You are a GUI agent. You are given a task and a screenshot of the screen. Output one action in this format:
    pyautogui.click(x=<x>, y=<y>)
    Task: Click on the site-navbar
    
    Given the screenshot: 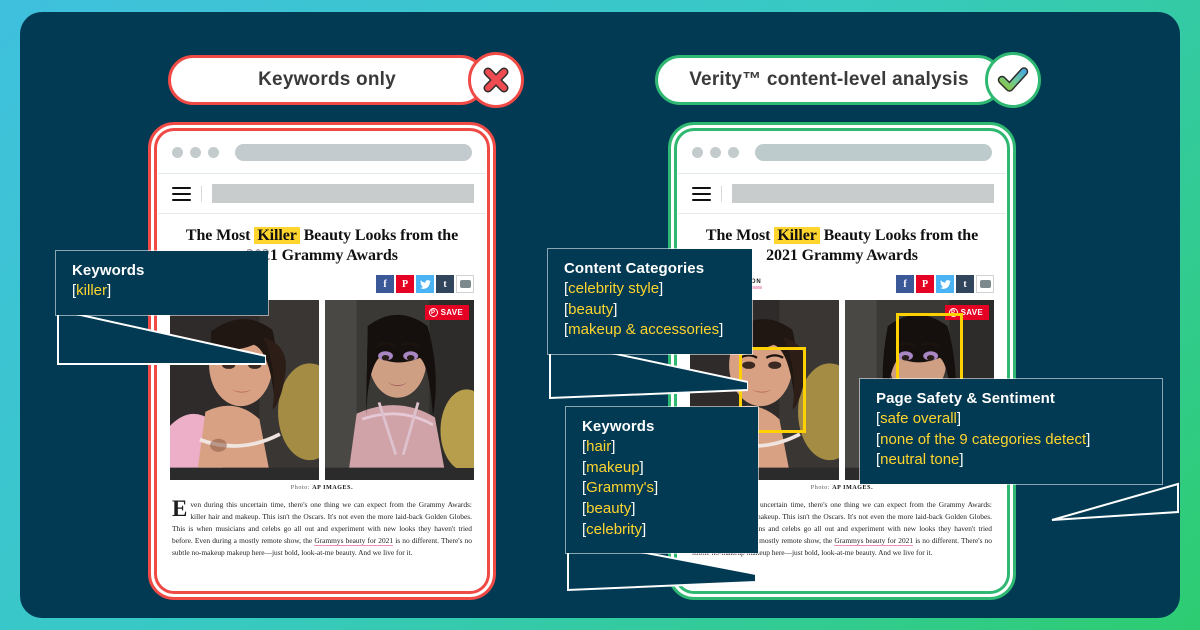 What is the action you would take?
    pyautogui.click(x=322, y=194)
    